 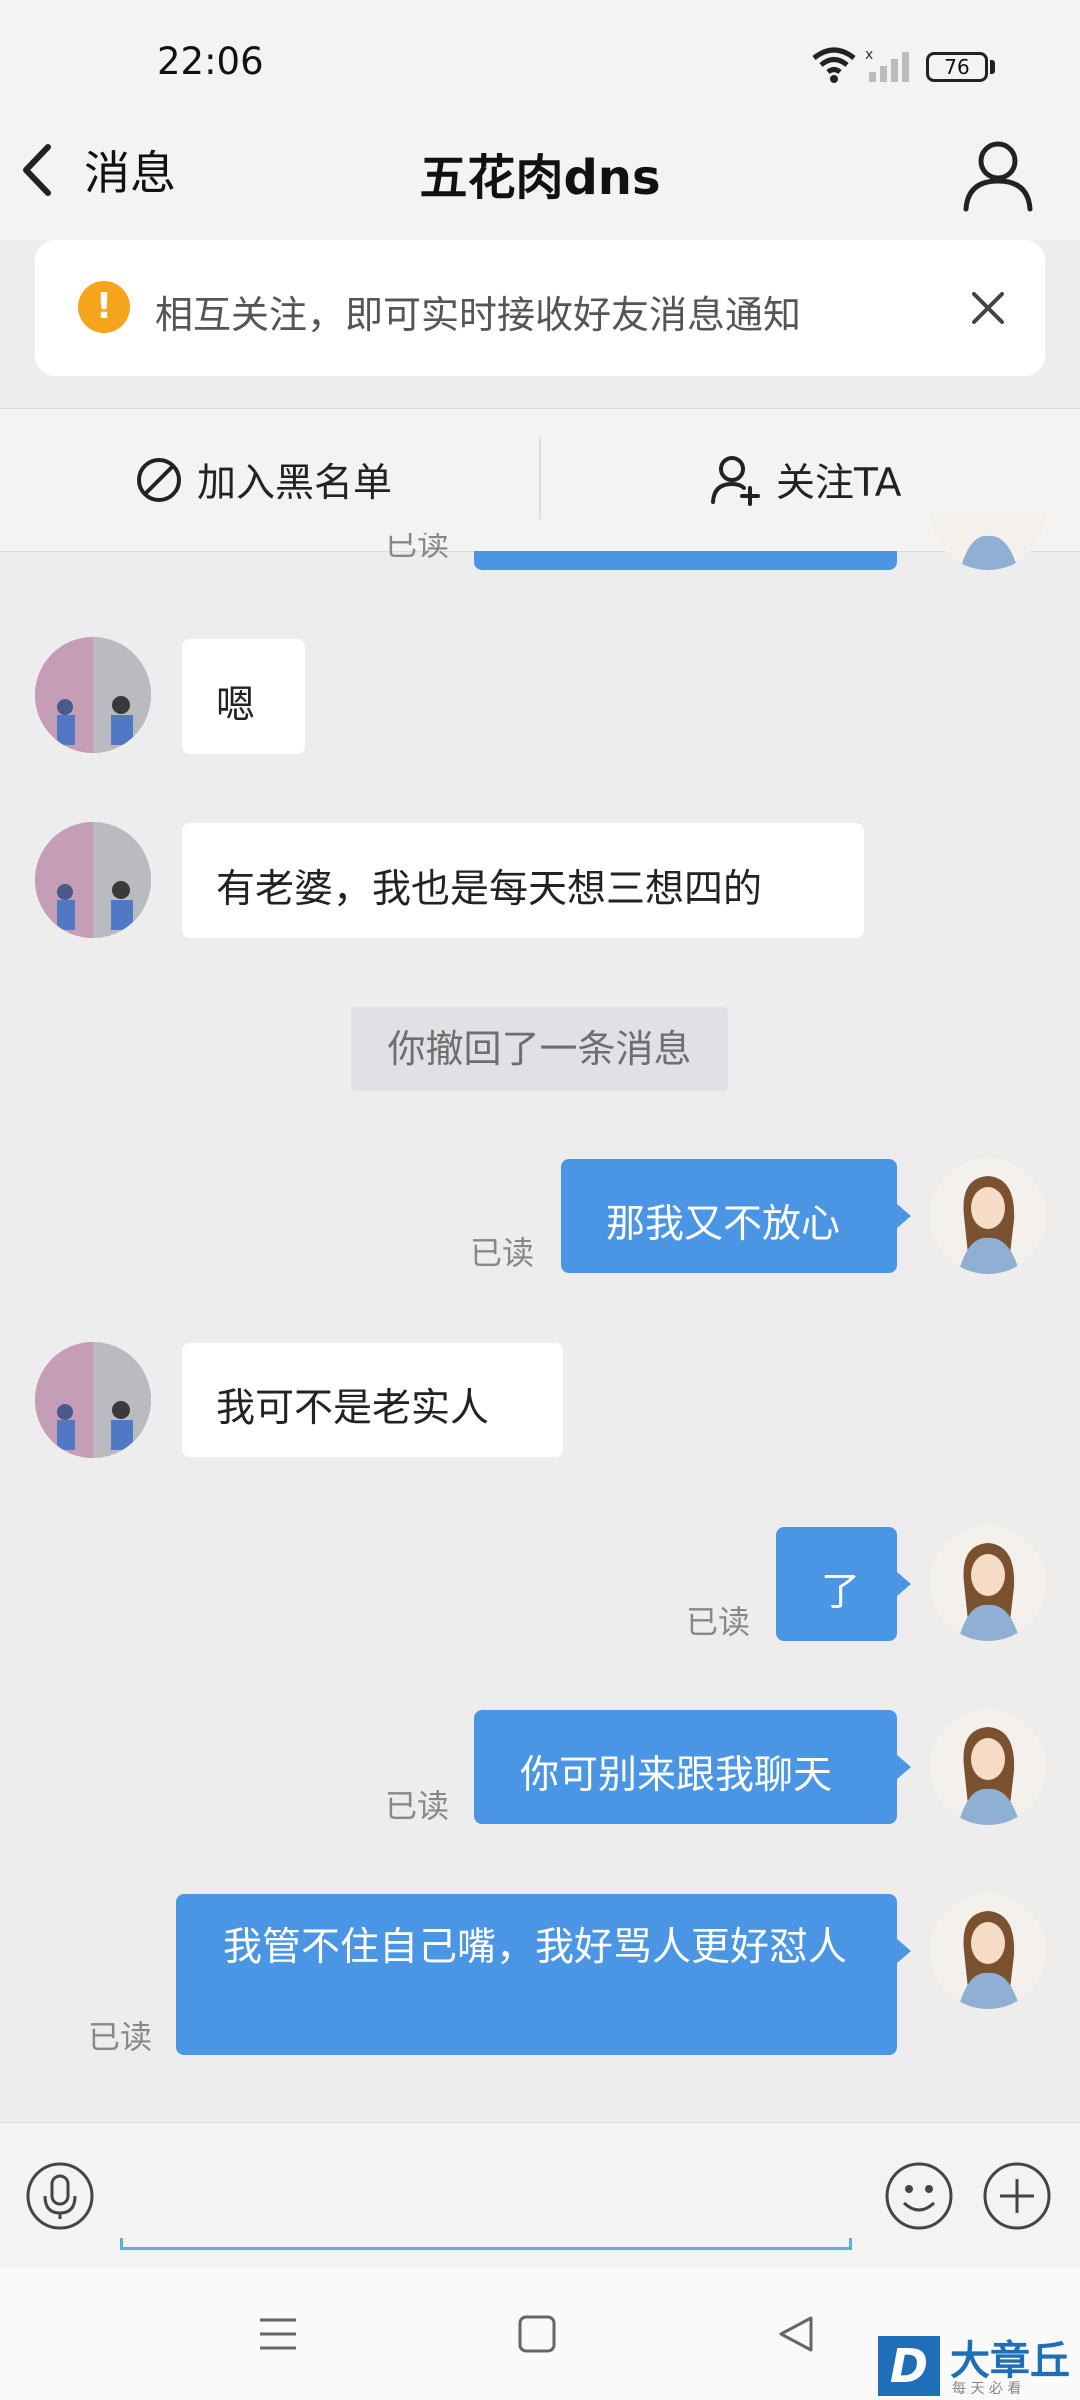 I want to click on back-button: 消息, so click(x=110, y=170).